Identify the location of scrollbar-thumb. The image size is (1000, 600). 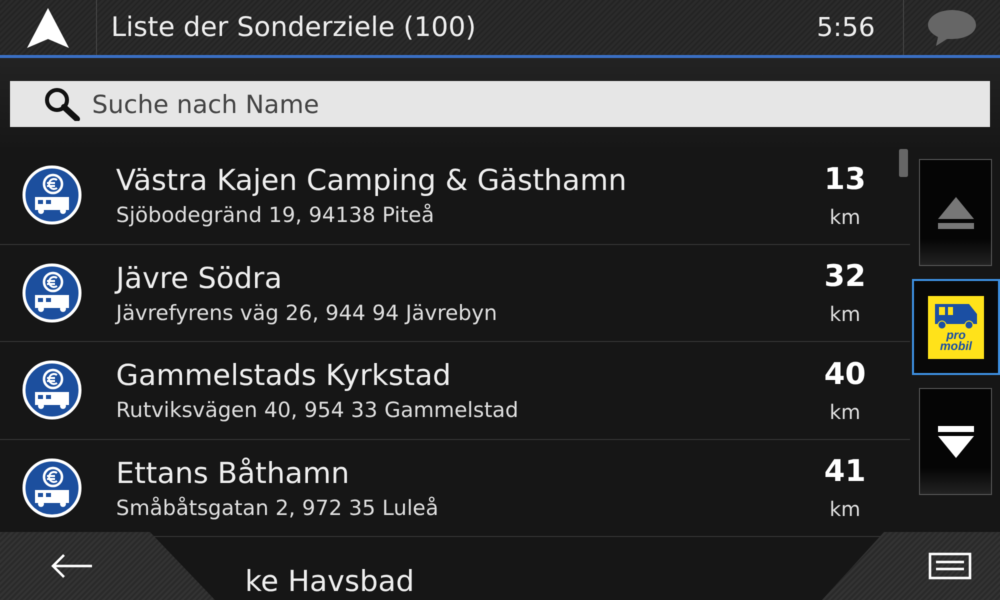
(903, 163).